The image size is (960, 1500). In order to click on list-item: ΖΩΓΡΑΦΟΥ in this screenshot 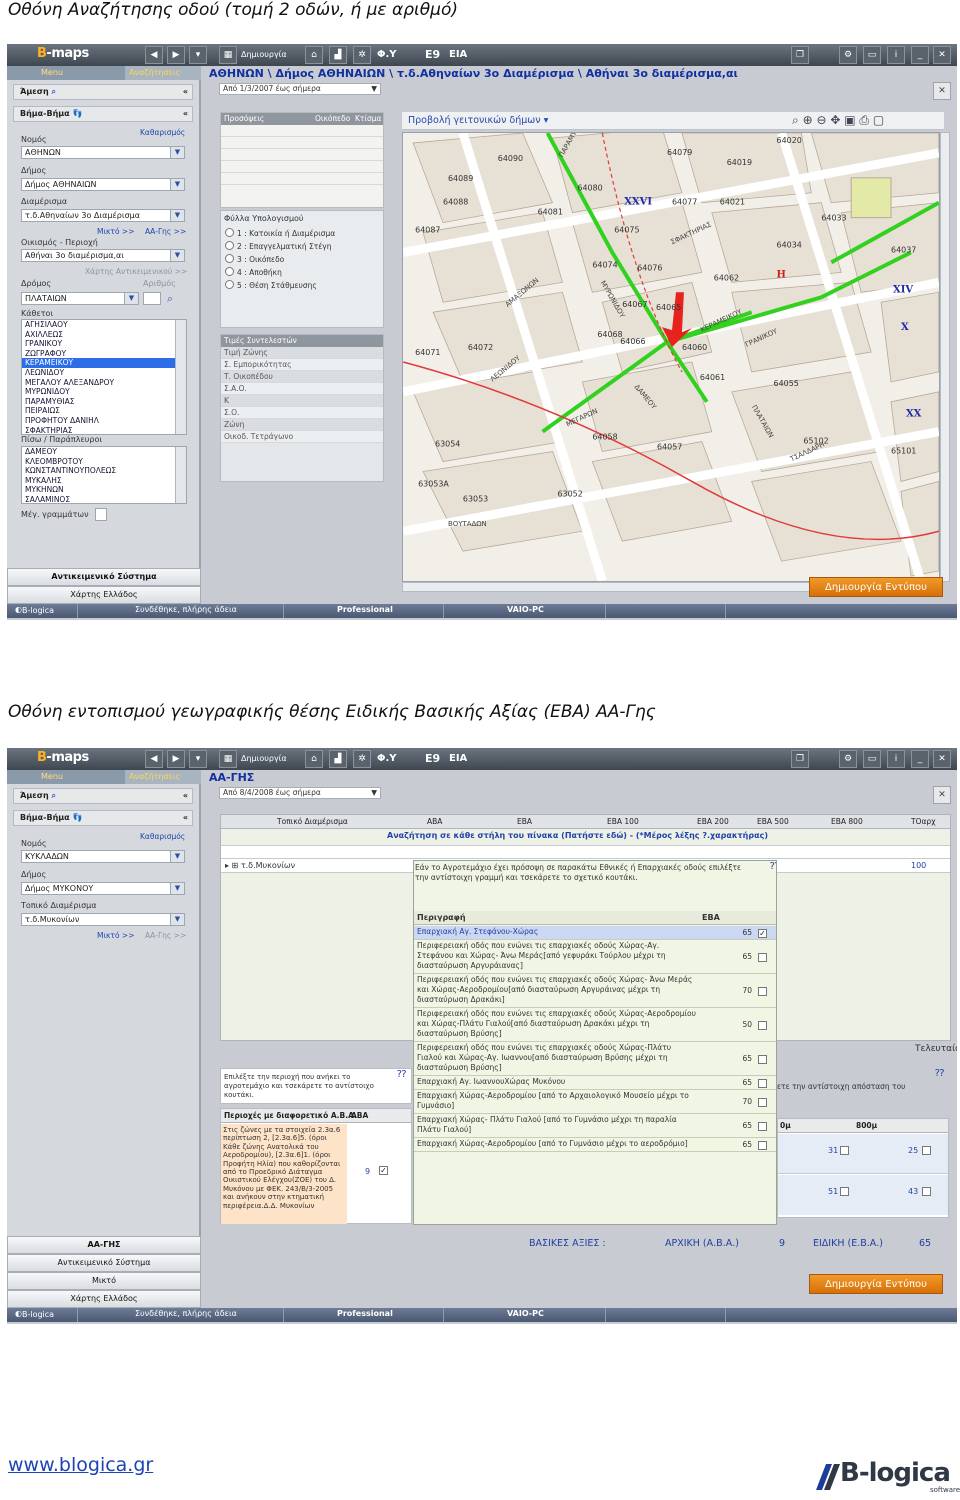, I will do `click(104, 354)`.